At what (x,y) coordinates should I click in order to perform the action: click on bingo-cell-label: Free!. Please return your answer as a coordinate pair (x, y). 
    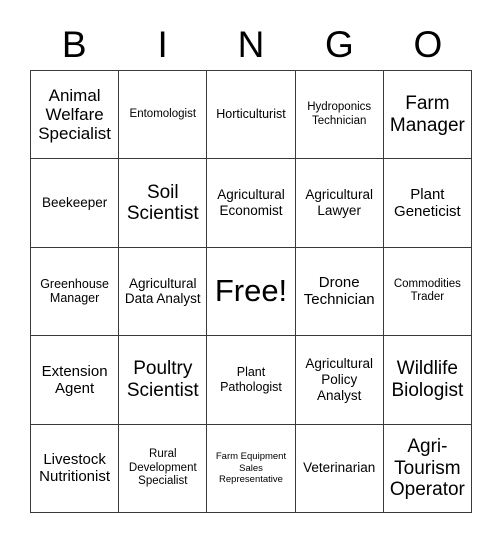
    Looking at the image, I should click on (251, 291).